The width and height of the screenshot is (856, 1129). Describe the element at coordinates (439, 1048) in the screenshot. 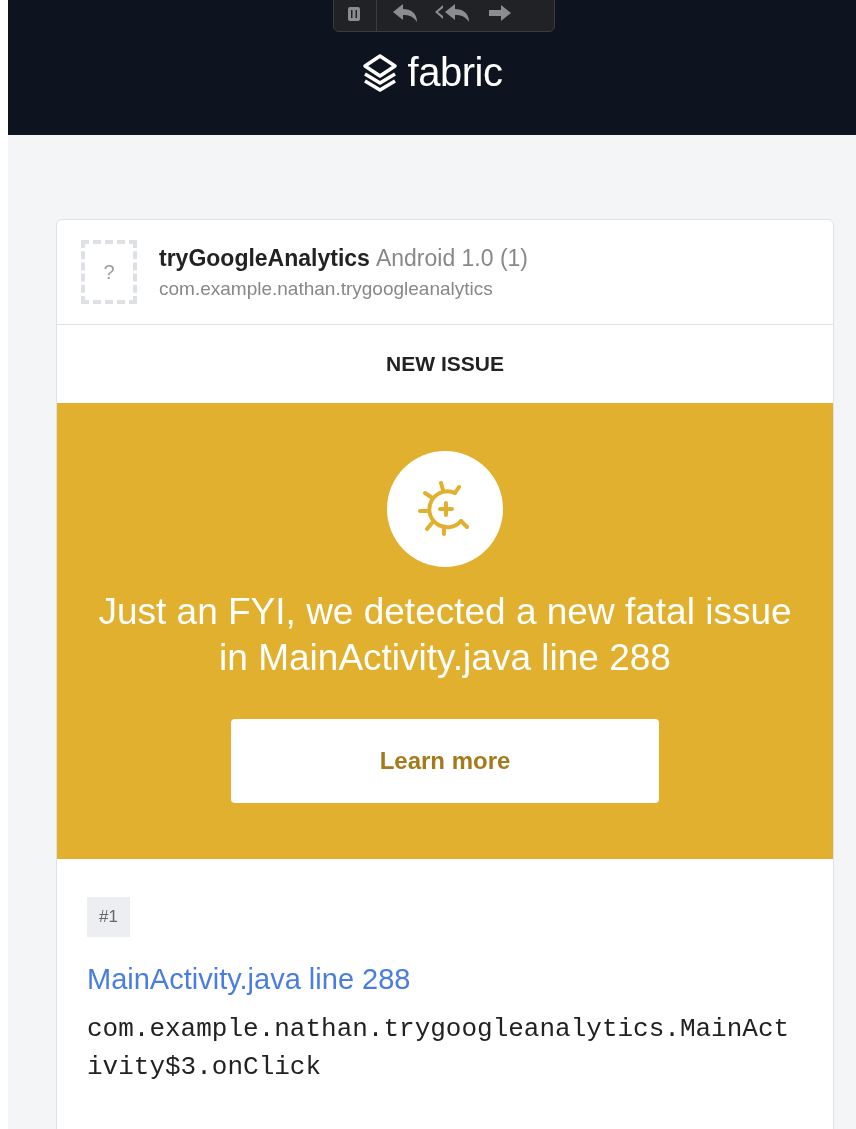

I see `method-name: com.example.nathan.trygoogleanalytics.MainActivity$3.onClick` at that location.